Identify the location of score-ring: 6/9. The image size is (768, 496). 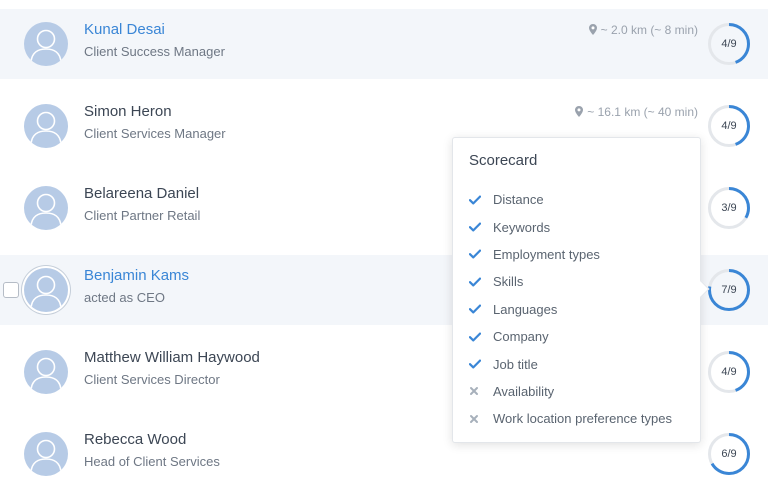
(729, 454).